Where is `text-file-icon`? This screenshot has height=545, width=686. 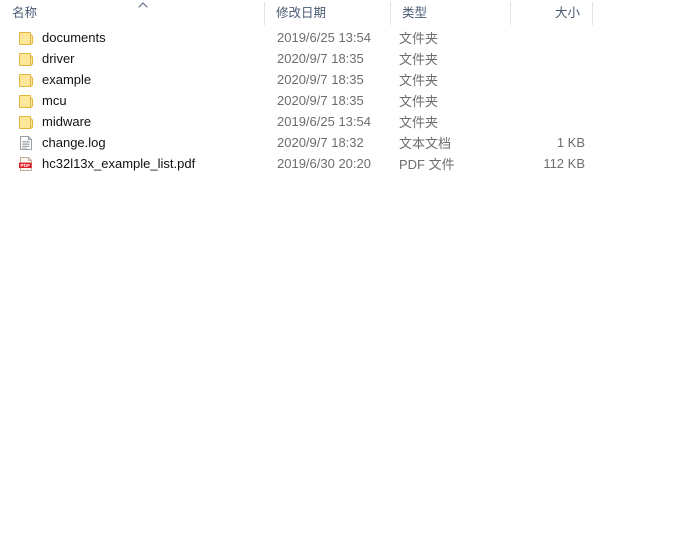 text-file-icon is located at coordinates (26, 143).